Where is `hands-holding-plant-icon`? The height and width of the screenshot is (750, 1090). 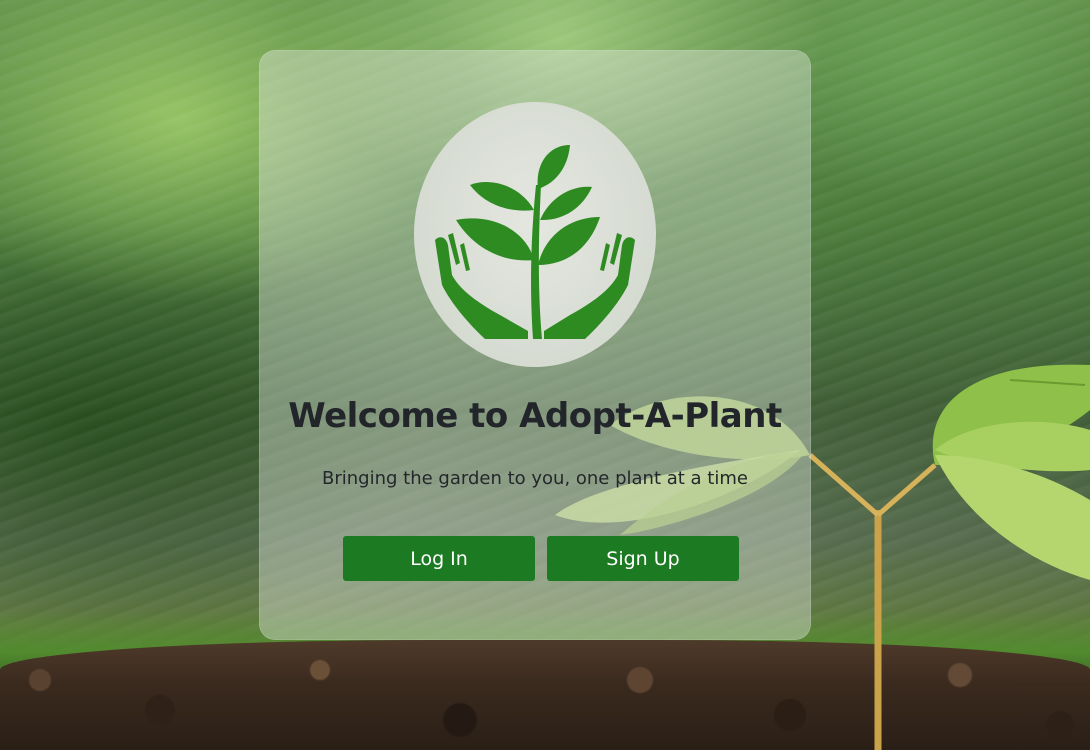 hands-holding-plant-icon is located at coordinates (535, 241).